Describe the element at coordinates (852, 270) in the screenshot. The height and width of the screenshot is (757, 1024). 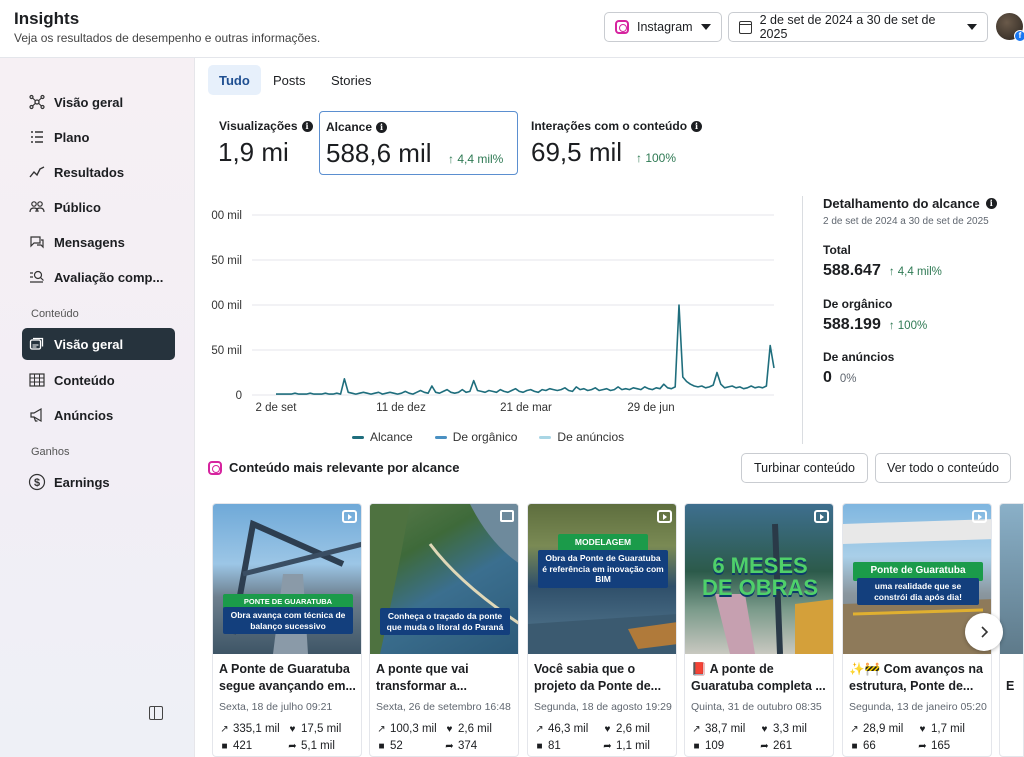
I see `breakdown-total-value: 588.647` at that location.